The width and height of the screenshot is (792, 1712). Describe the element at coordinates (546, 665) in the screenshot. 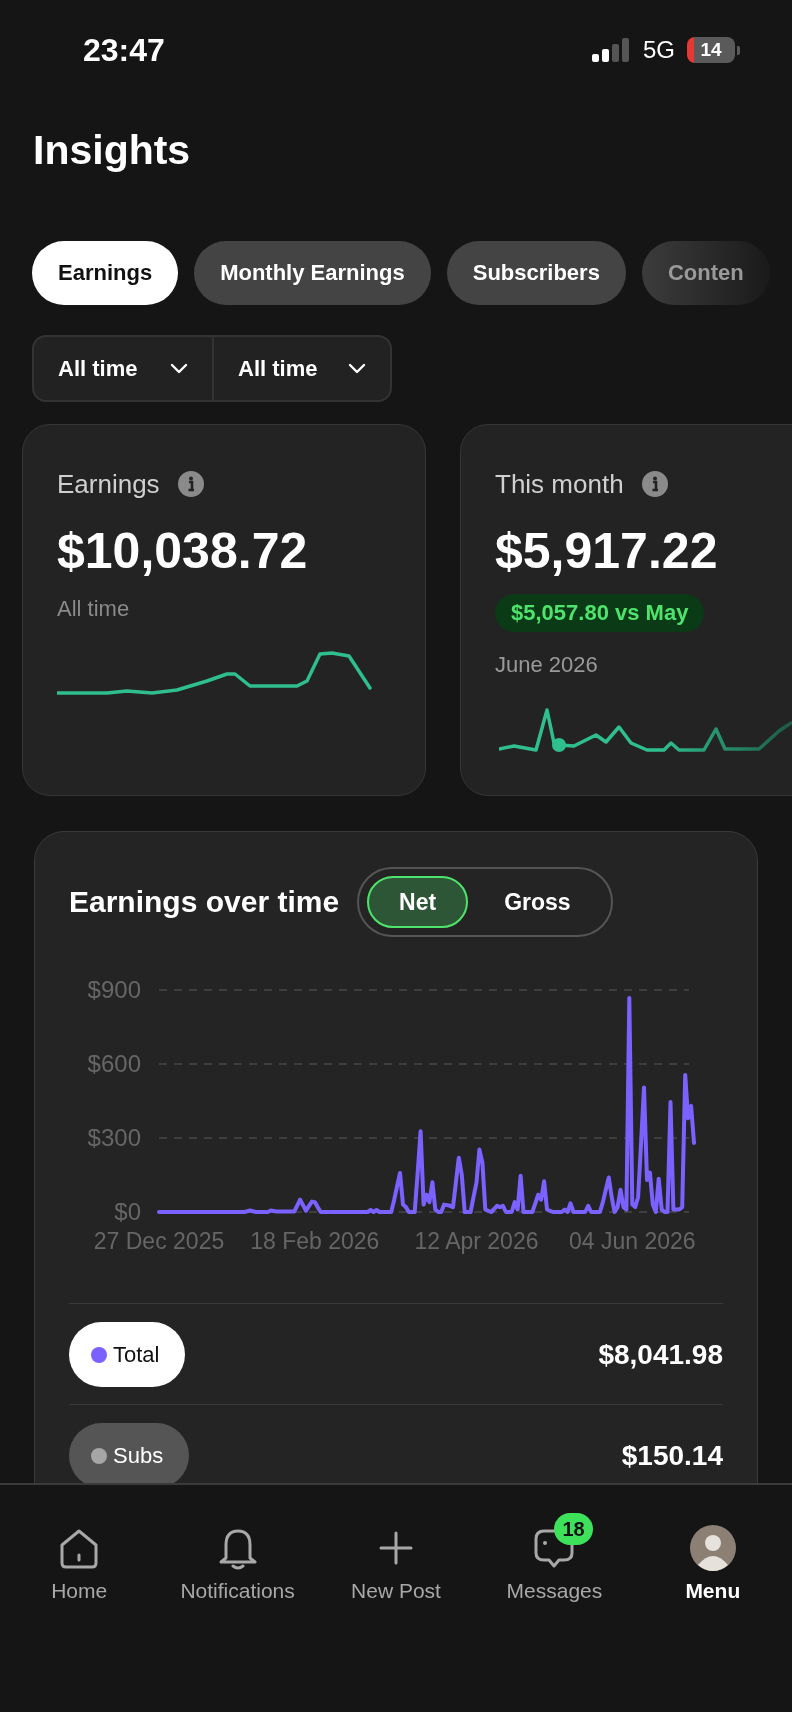

I see `card-subtitle: June 2026` at that location.